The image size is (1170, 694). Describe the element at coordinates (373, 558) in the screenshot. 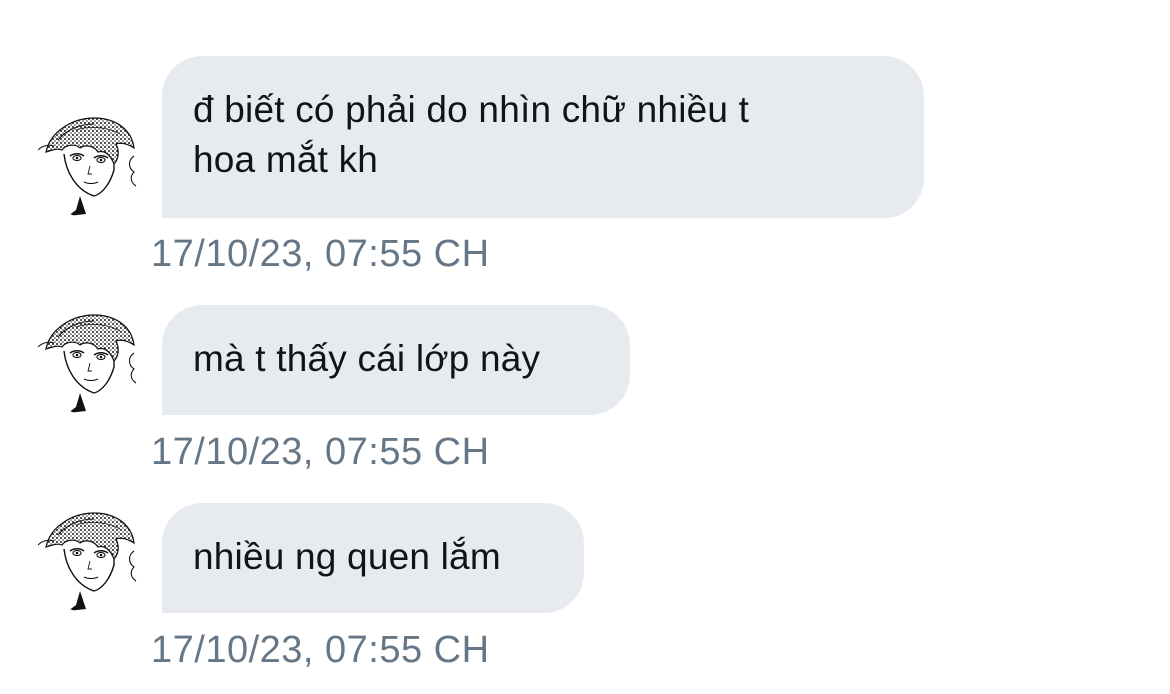

I see `message-bubble: nhiều ng quen lắm` at that location.